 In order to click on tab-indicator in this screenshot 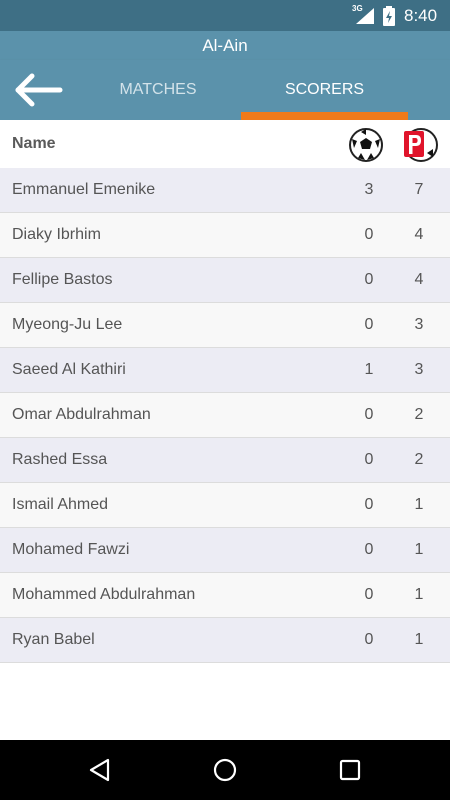, I will do `click(324, 116)`.